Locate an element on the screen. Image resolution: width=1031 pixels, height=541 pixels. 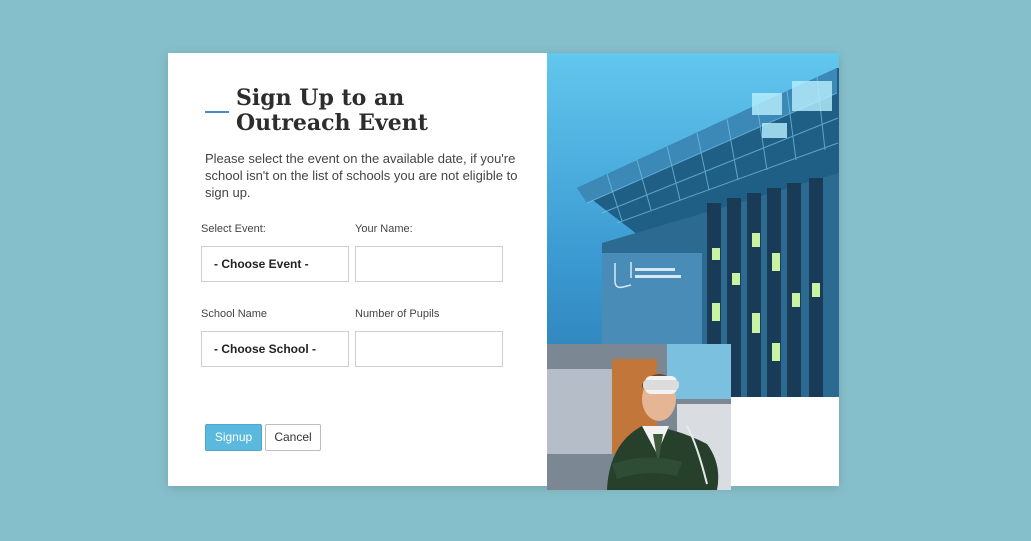
cancel-button: Cancel is located at coordinates (293, 437).